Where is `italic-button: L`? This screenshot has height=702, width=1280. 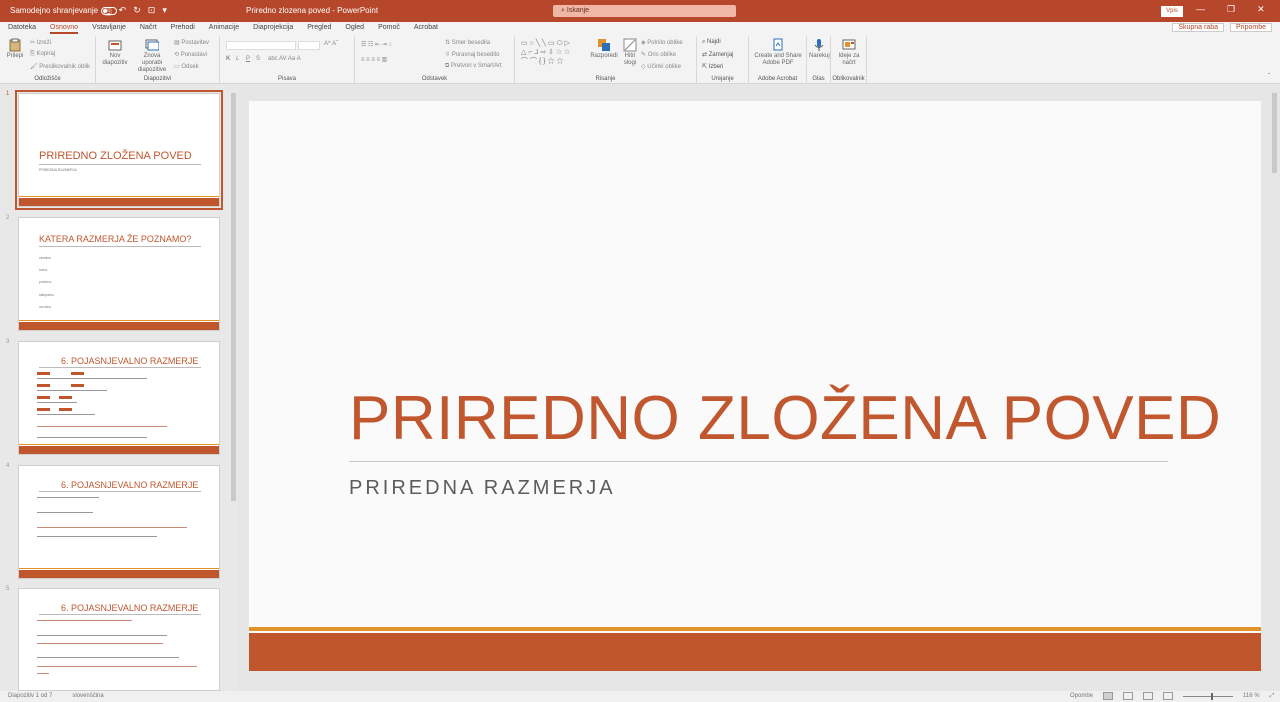
italic-button: L is located at coordinates (237, 59).